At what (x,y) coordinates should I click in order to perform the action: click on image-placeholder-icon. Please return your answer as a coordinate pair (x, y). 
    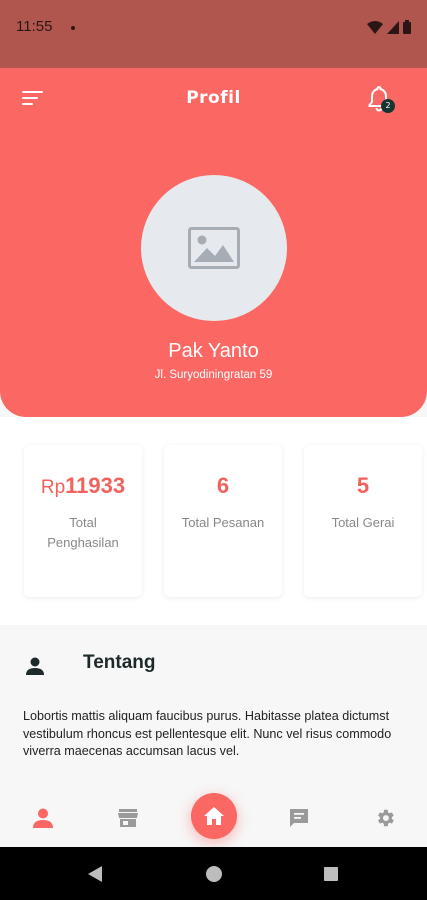
    Looking at the image, I should click on (214, 248).